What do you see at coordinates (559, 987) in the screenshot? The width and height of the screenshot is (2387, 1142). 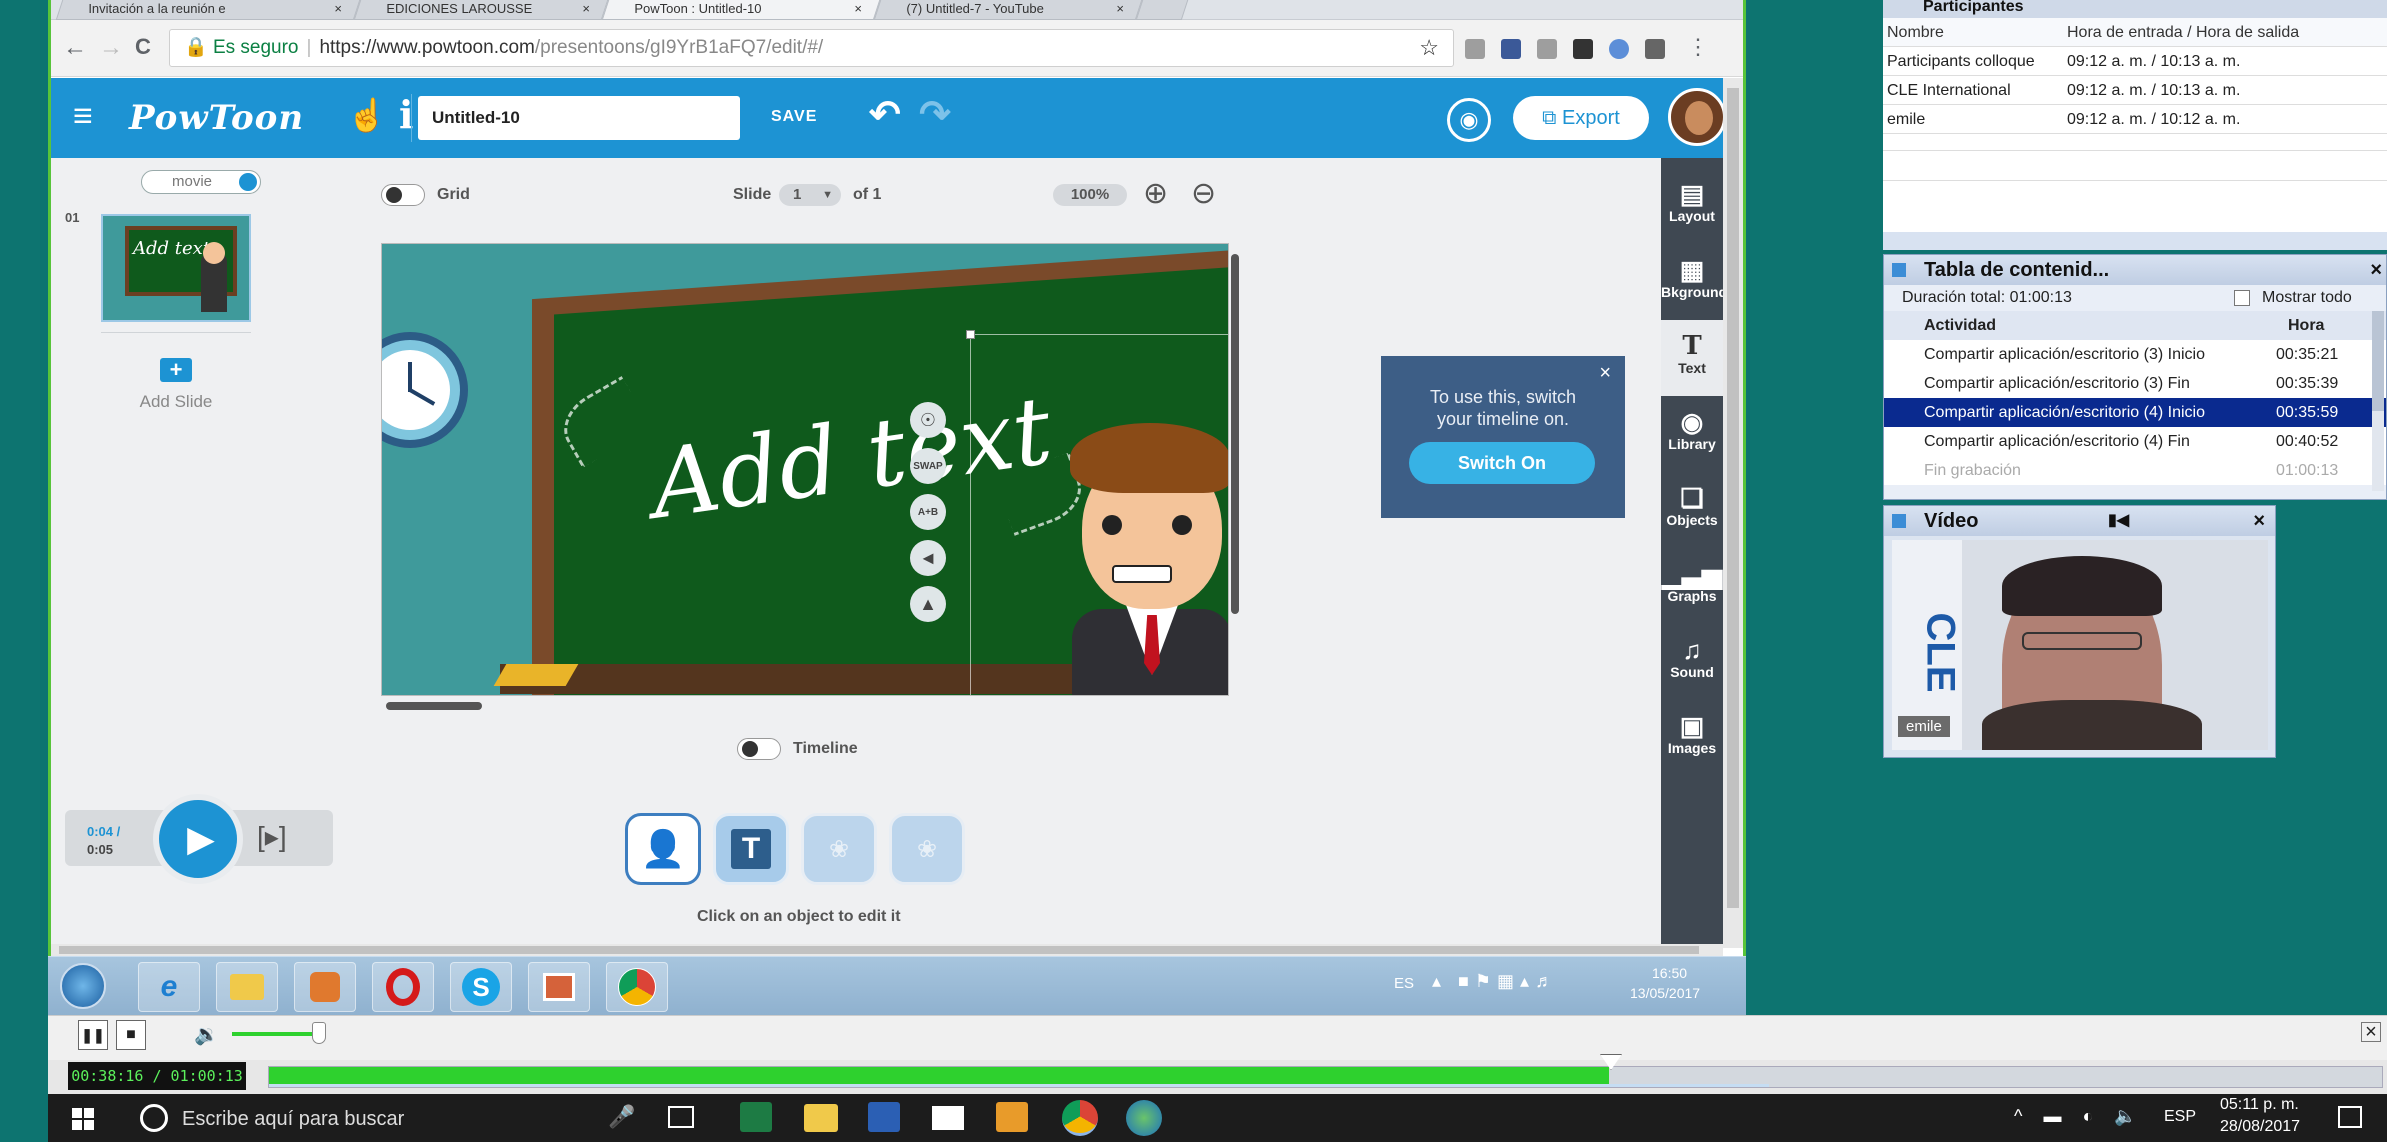 I see `taskbar-powerpoint-icon` at bounding box center [559, 987].